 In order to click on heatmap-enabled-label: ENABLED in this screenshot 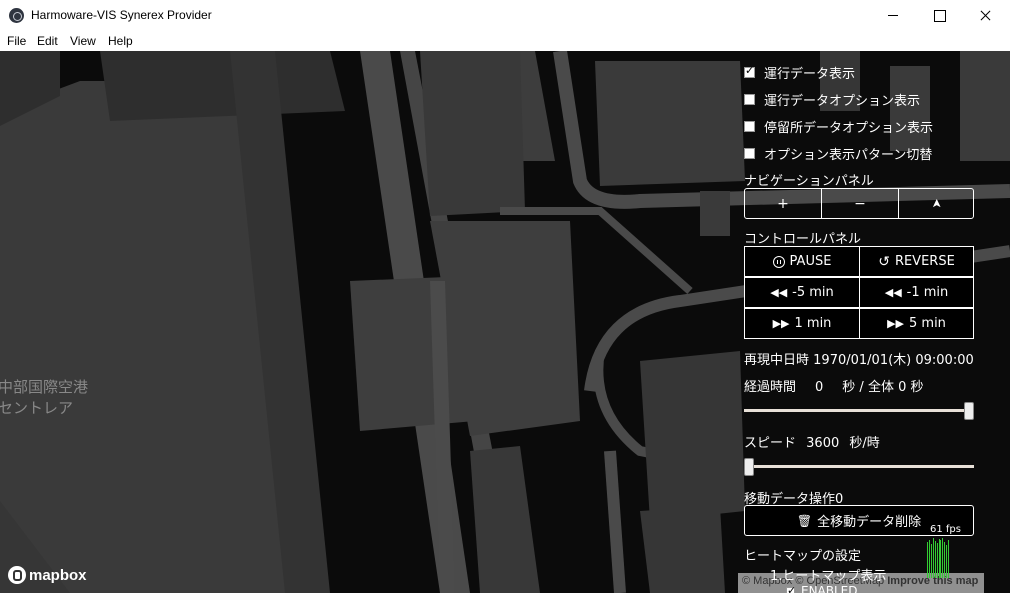, I will do `click(829, 588)`.